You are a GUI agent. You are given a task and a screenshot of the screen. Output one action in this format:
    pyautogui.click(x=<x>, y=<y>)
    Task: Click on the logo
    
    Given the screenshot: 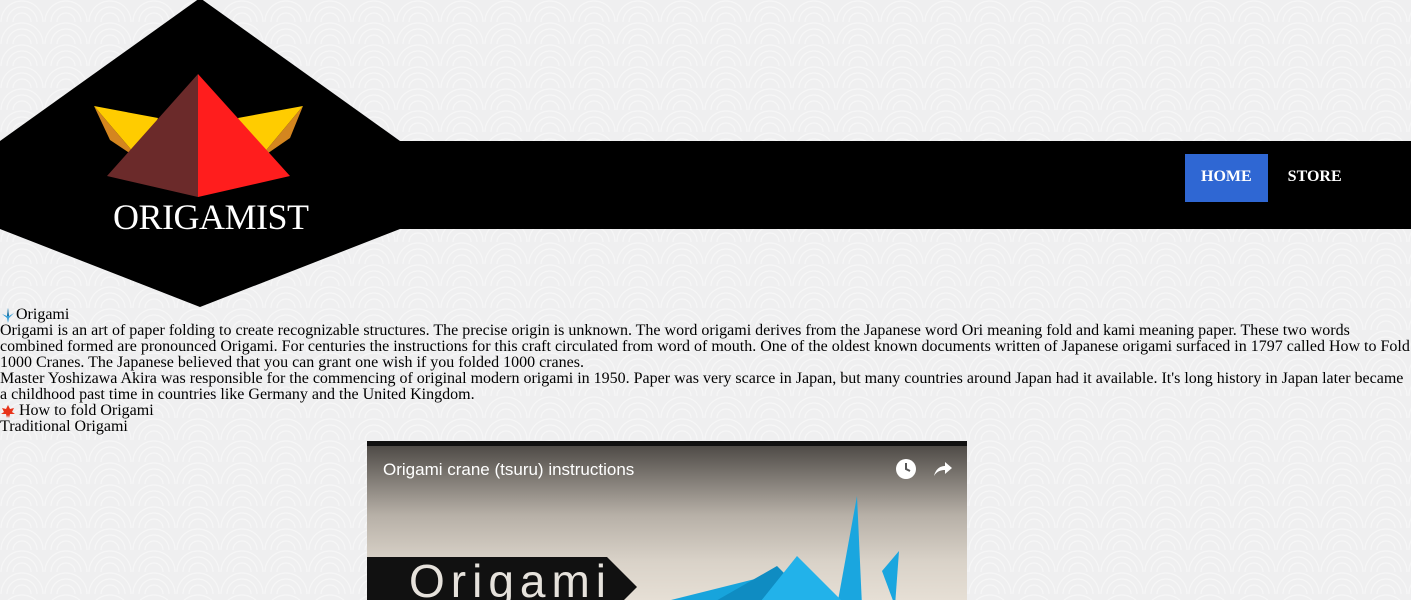 What is the action you would take?
    pyautogui.click(x=200, y=155)
    